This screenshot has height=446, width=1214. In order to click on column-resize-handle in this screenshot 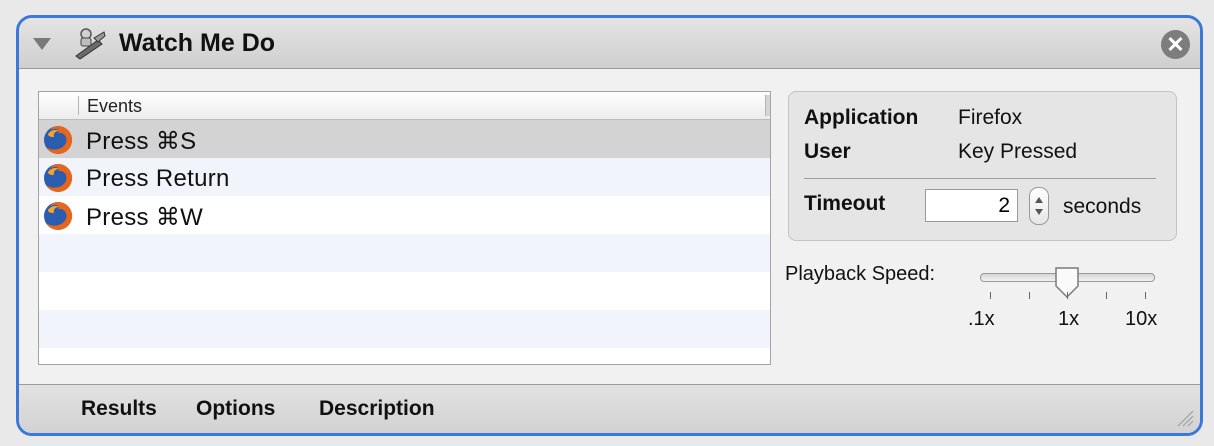, I will do `click(767, 105)`.